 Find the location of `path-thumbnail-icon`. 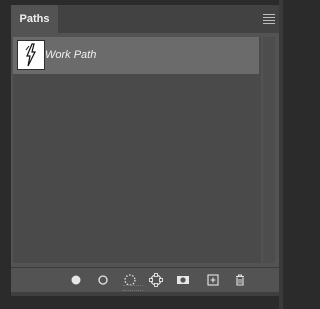

path-thumbnail-icon is located at coordinates (31, 55).